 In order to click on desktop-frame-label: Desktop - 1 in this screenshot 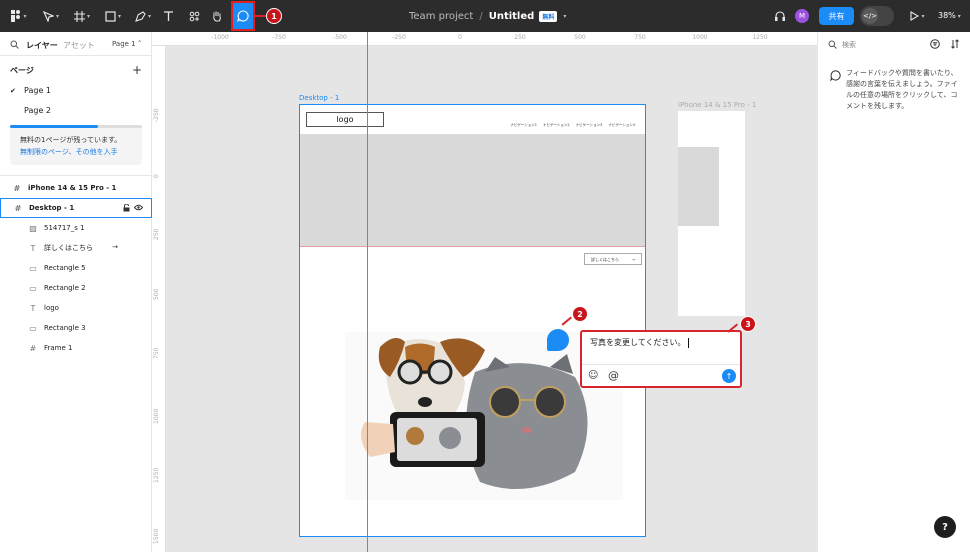, I will do `click(319, 98)`.